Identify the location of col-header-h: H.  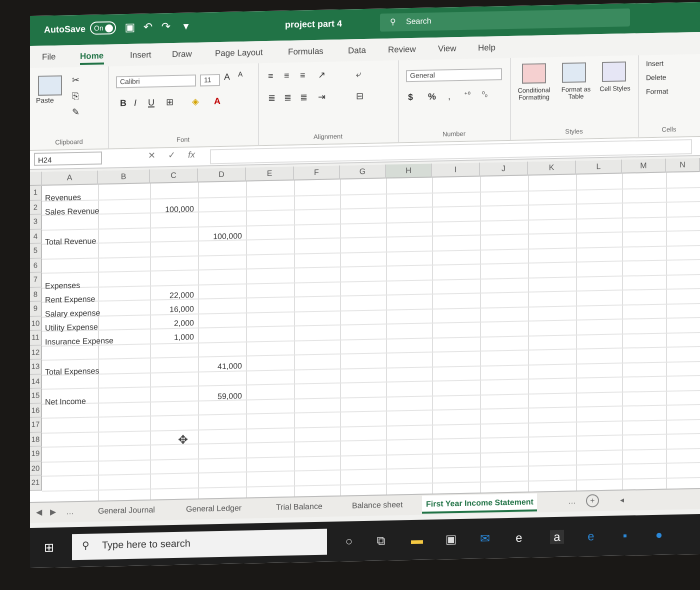
(409, 171).